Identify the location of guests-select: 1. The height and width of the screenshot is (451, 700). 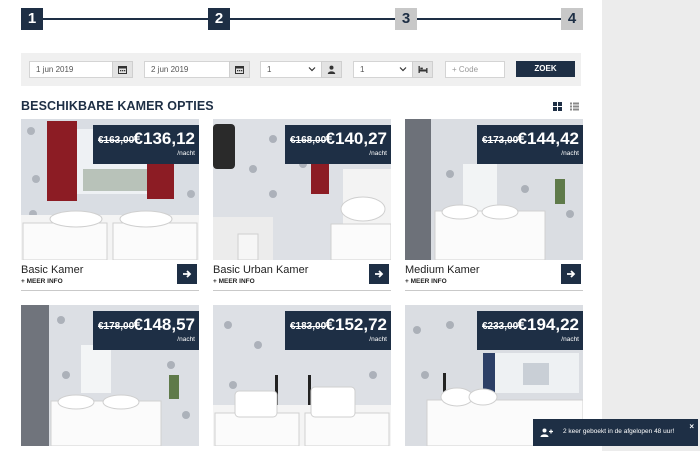
(291, 69).